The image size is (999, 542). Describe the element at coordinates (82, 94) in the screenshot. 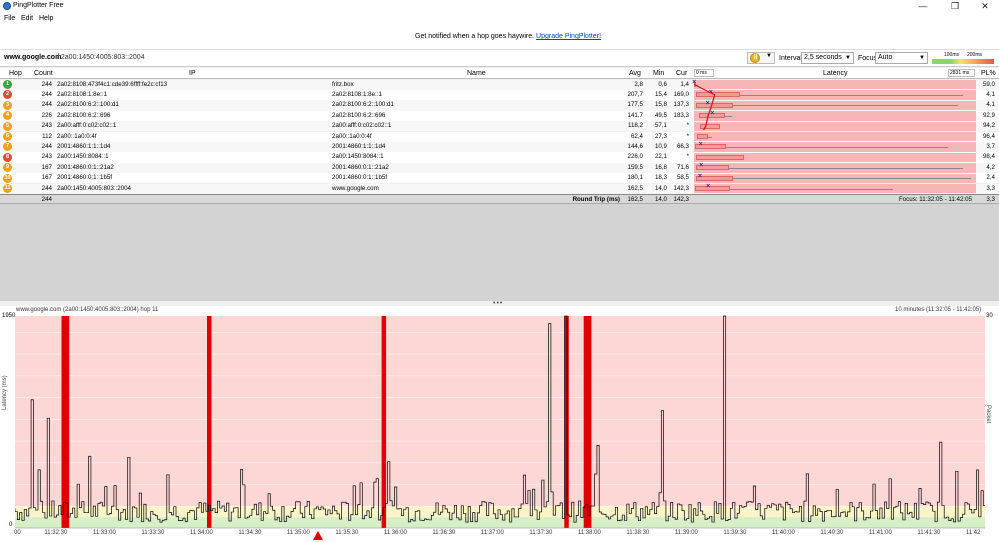

I see `ip-cell: 2a02:8108:1:8e::1` at that location.